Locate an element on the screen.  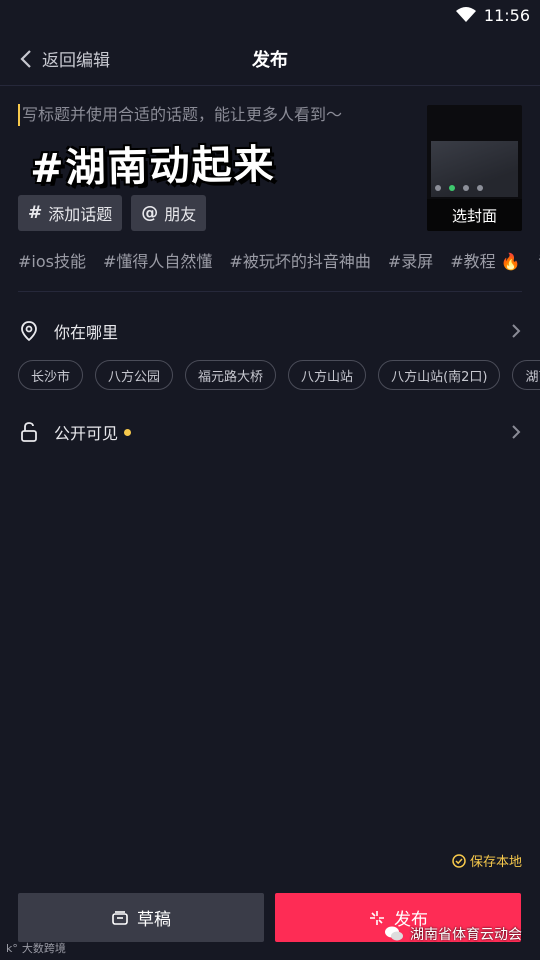
suggested-topics: #ios技能 #懂得人自然懂 #被玩坏的抖音神曲 #录屏 #教程 🔥 # is located at coordinates (279, 262).